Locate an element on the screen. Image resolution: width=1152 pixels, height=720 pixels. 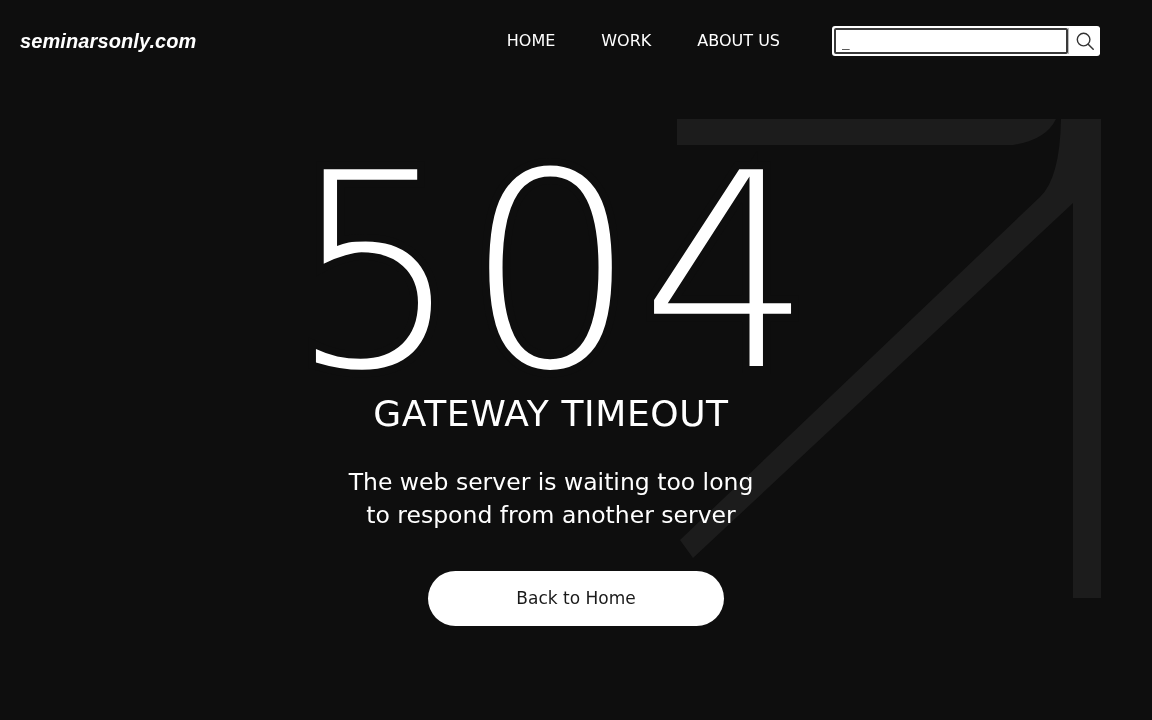
search-icon is located at coordinates (1084, 41).